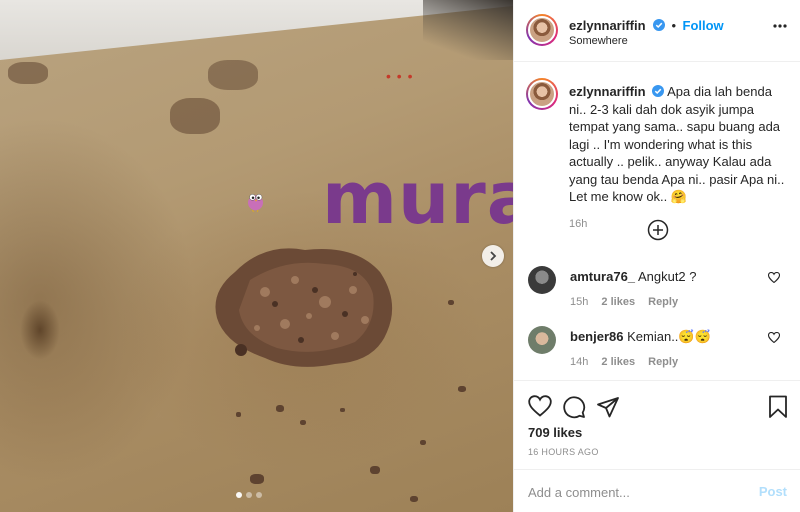  What do you see at coordinates (417, 198) in the screenshot?
I see `watermark-text: murai` at bounding box center [417, 198].